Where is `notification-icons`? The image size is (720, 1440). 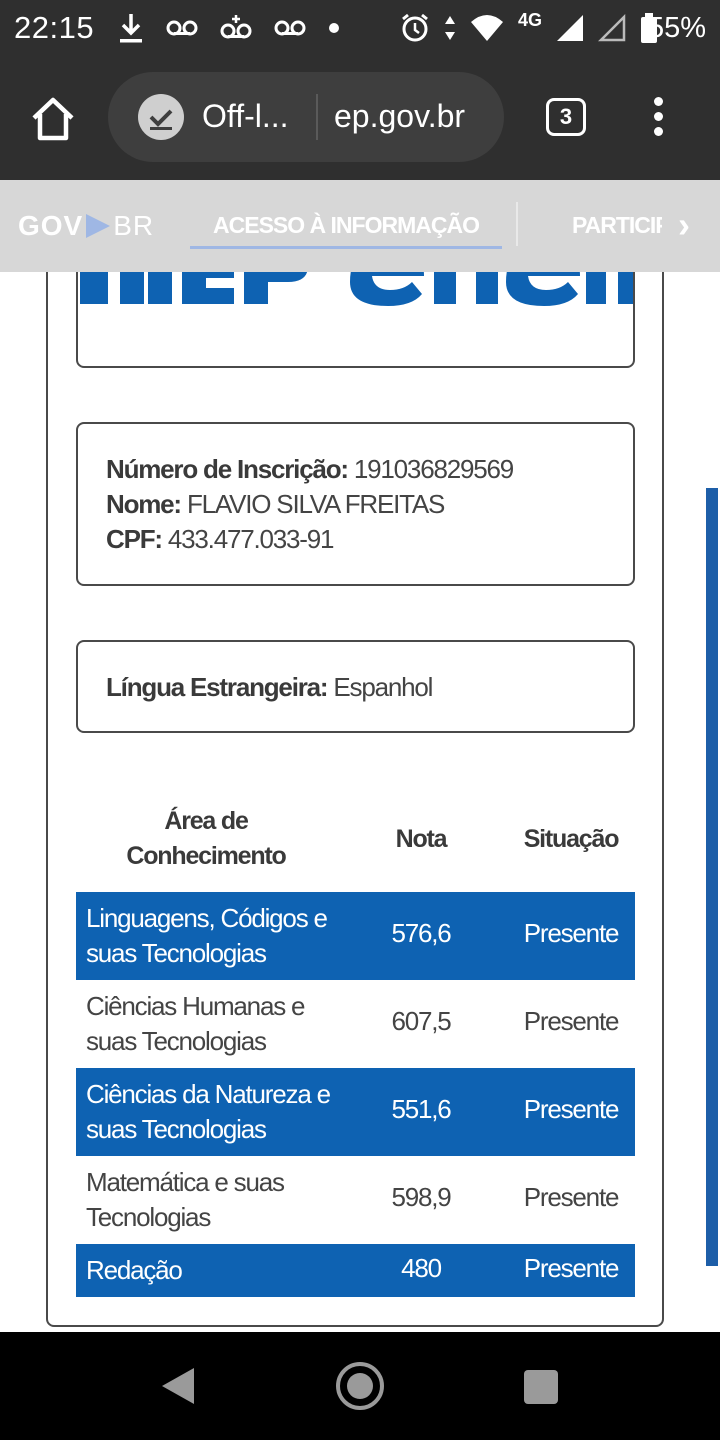 notification-icons is located at coordinates (229, 28).